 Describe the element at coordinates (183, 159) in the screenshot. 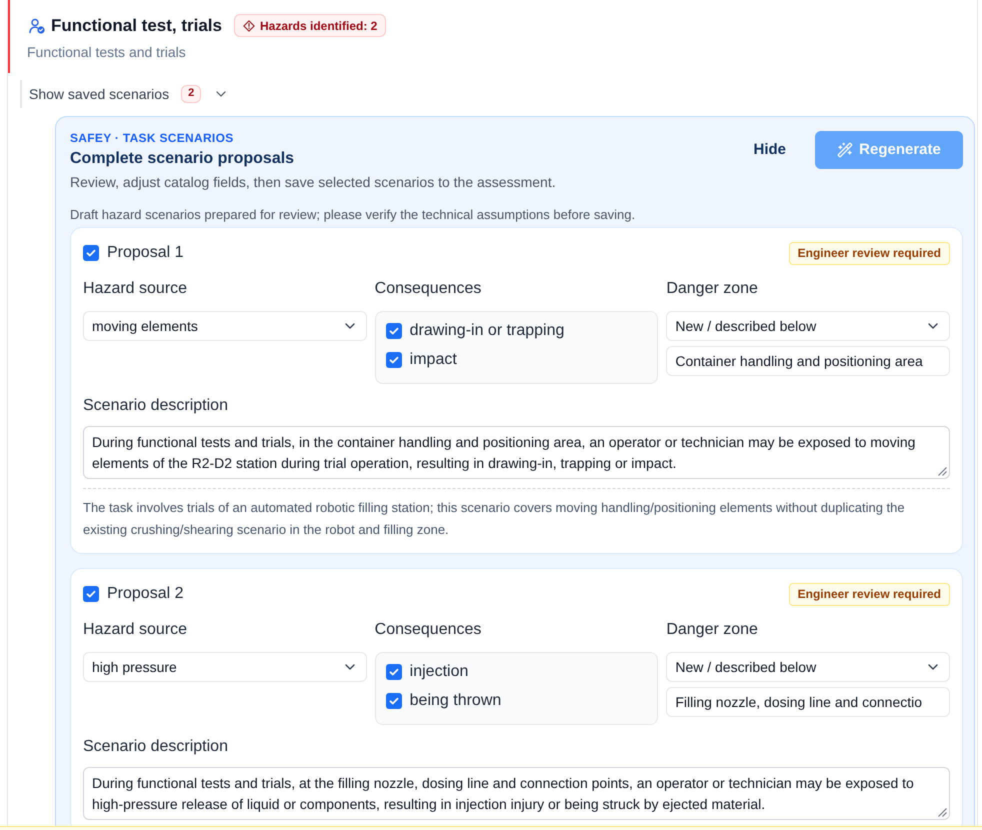

I see `panel-title: Complete scenario proposals` at that location.